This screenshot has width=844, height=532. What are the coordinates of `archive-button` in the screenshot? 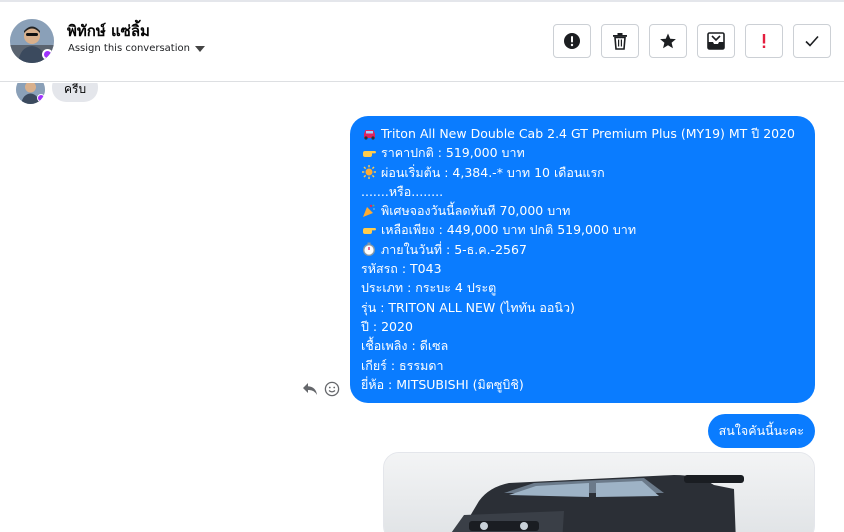 It's located at (716, 41).